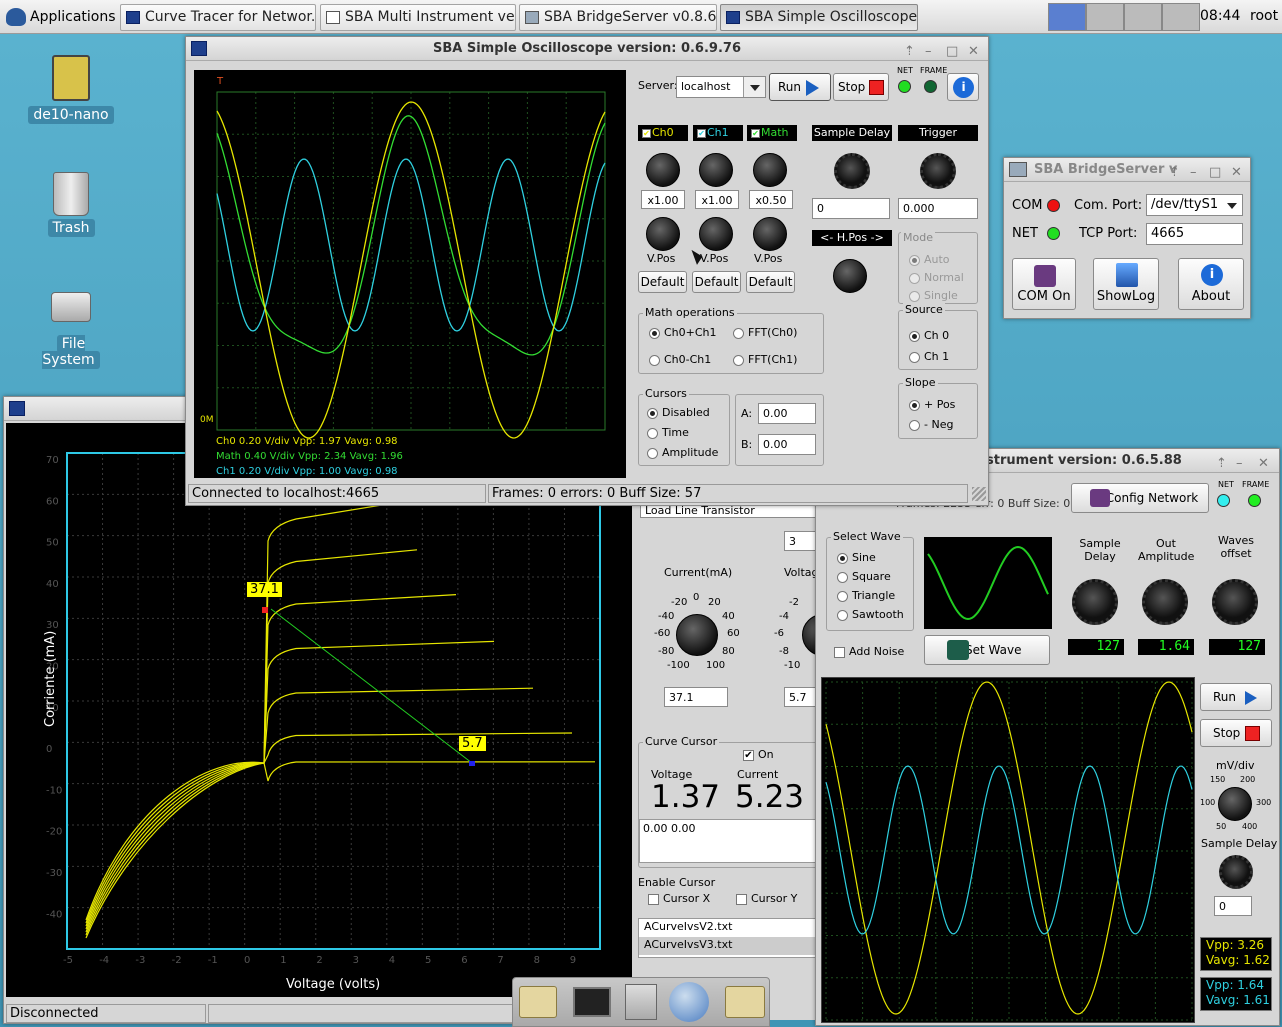 Image resolution: width=1282 pixels, height=1027 pixels. Describe the element at coordinates (1044, 284) in the screenshot. I see `com-on-button: COM On` at that location.